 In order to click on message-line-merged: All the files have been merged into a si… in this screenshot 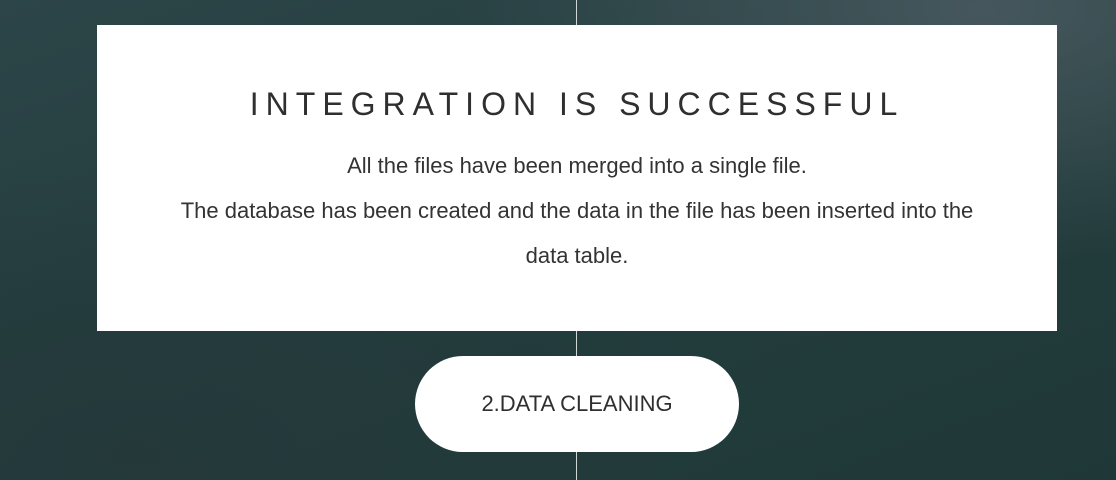, I will do `click(577, 165)`.